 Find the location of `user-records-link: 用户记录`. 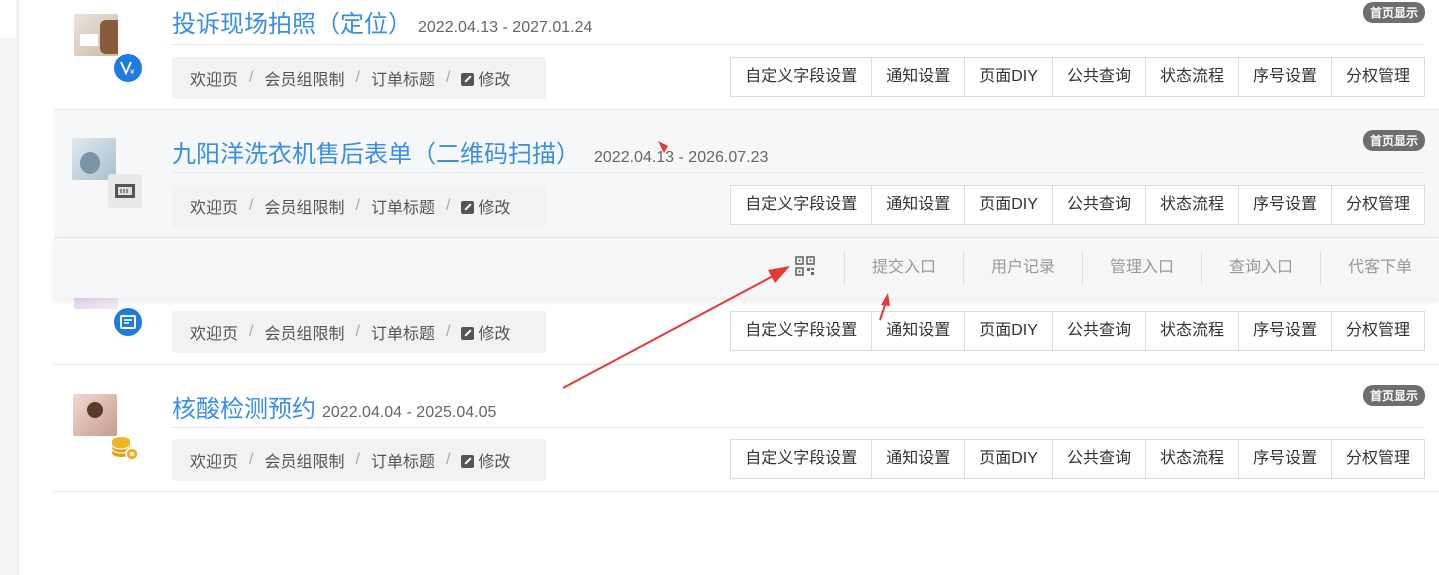

user-records-link: 用户记录 is located at coordinates (1022, 268).